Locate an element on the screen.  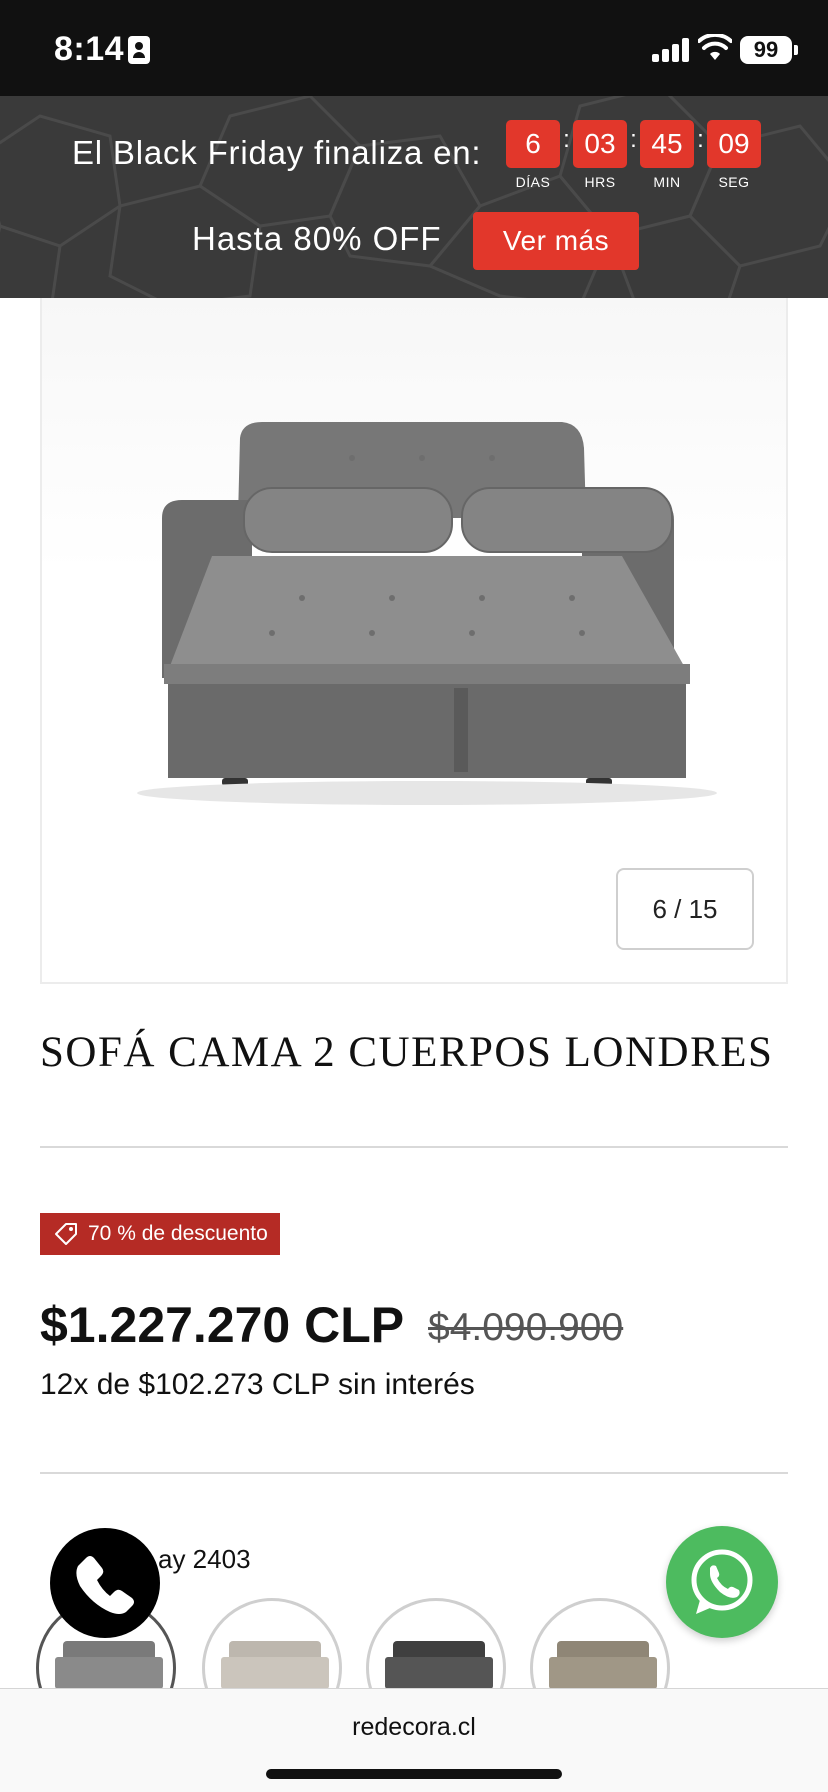
countdown-timer: 6 DÍAS : 03 HRS : 45 MIN : 09 SEG is located at coordinates (633, 155).